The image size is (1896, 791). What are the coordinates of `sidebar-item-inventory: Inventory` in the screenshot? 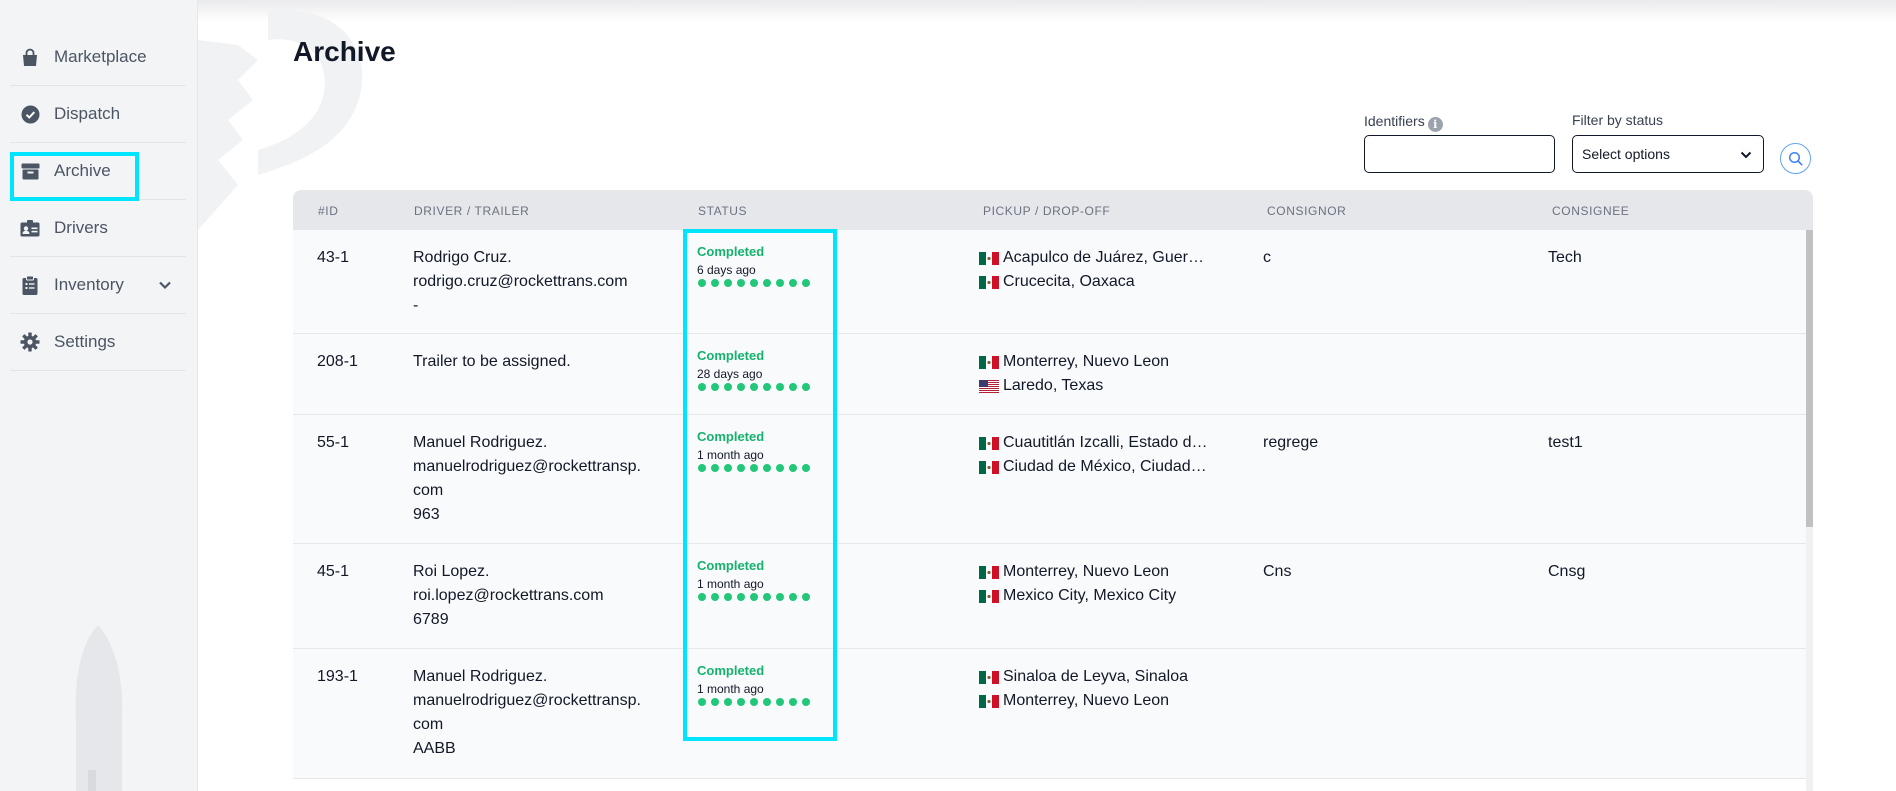 It's located at (98, 285).